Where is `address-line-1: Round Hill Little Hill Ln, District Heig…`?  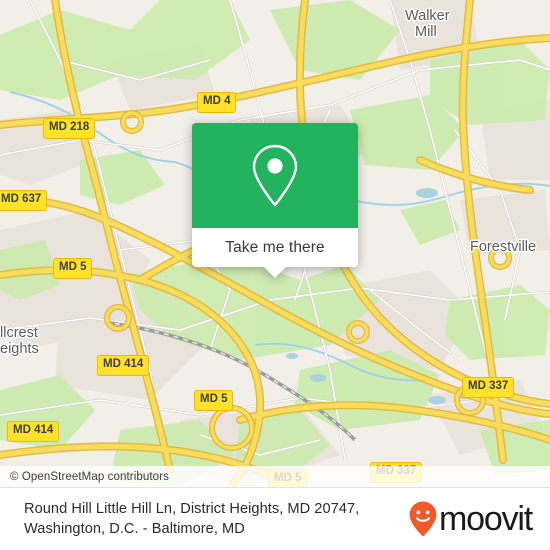 address-line-1: Round Hill Little Hill Ln, District Heig… is located at coordinates (192, 509).